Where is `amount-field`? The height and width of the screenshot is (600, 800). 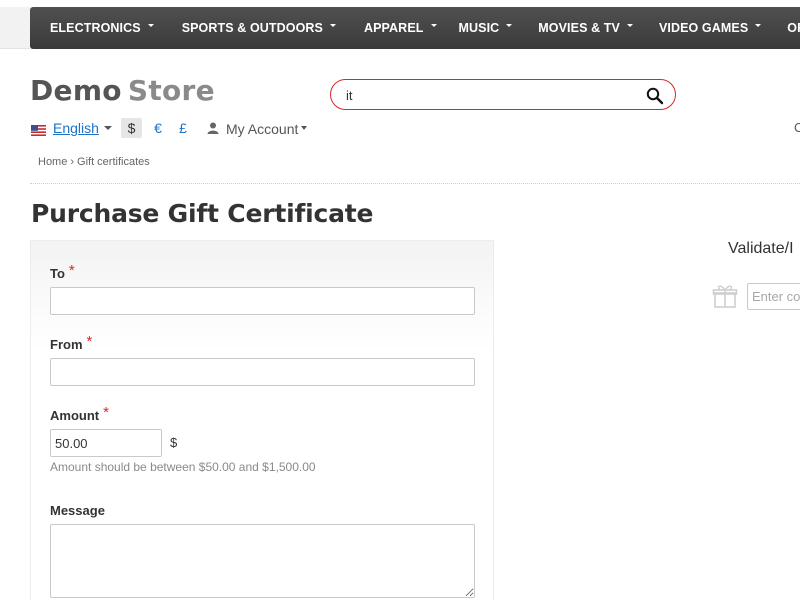
amount-field is located at coordinates (106, 443).